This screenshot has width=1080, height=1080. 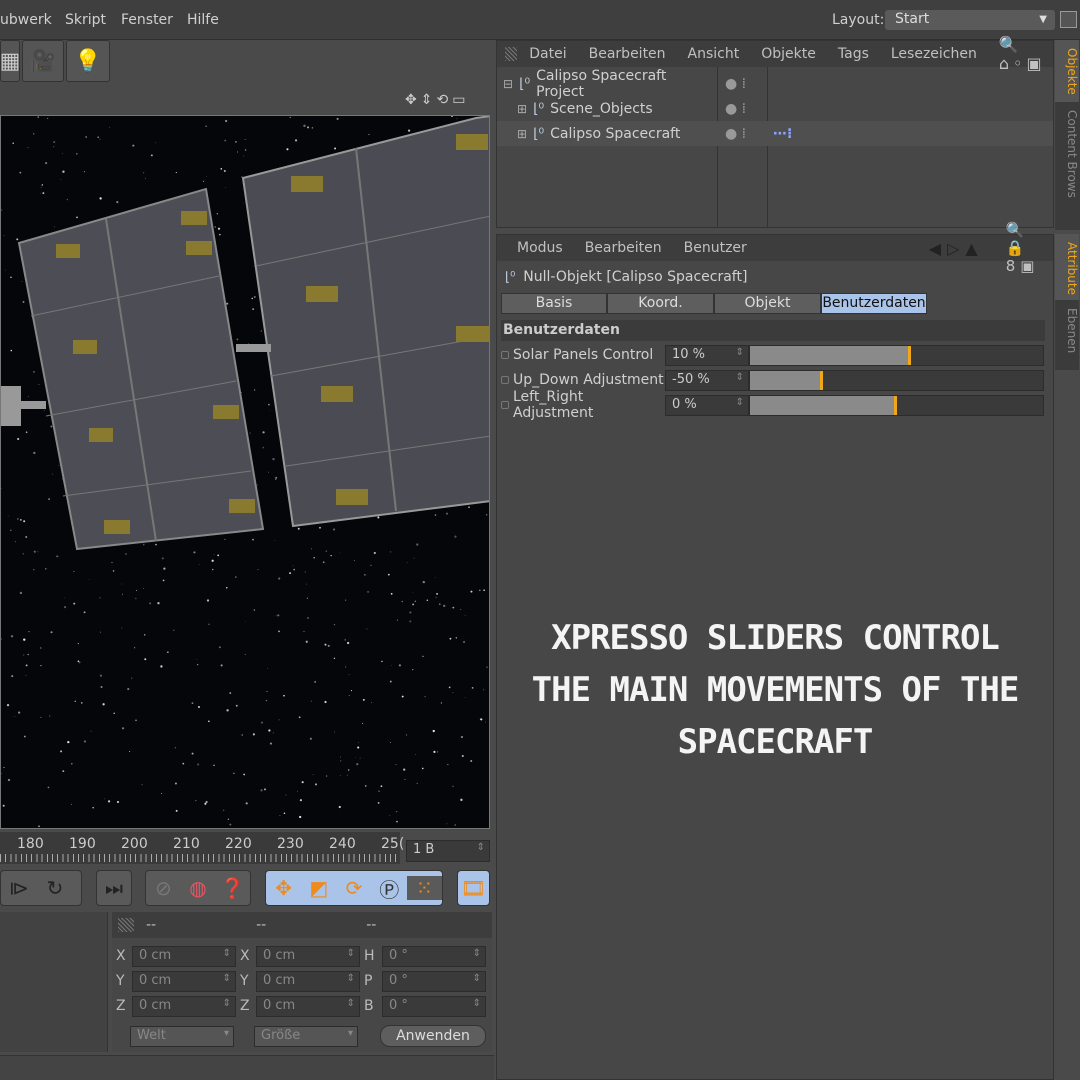 I want to click on tab-benutzerdaten: Benutzerdaten, so click(x=874, y=303).